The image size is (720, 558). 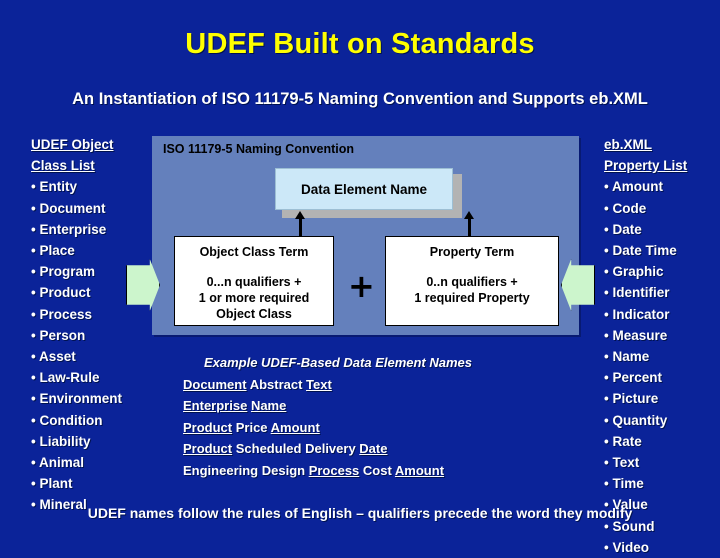 I want to click on object-class-term-detail-line1: 0...n qualifiers +, so click(x=254, y=282).